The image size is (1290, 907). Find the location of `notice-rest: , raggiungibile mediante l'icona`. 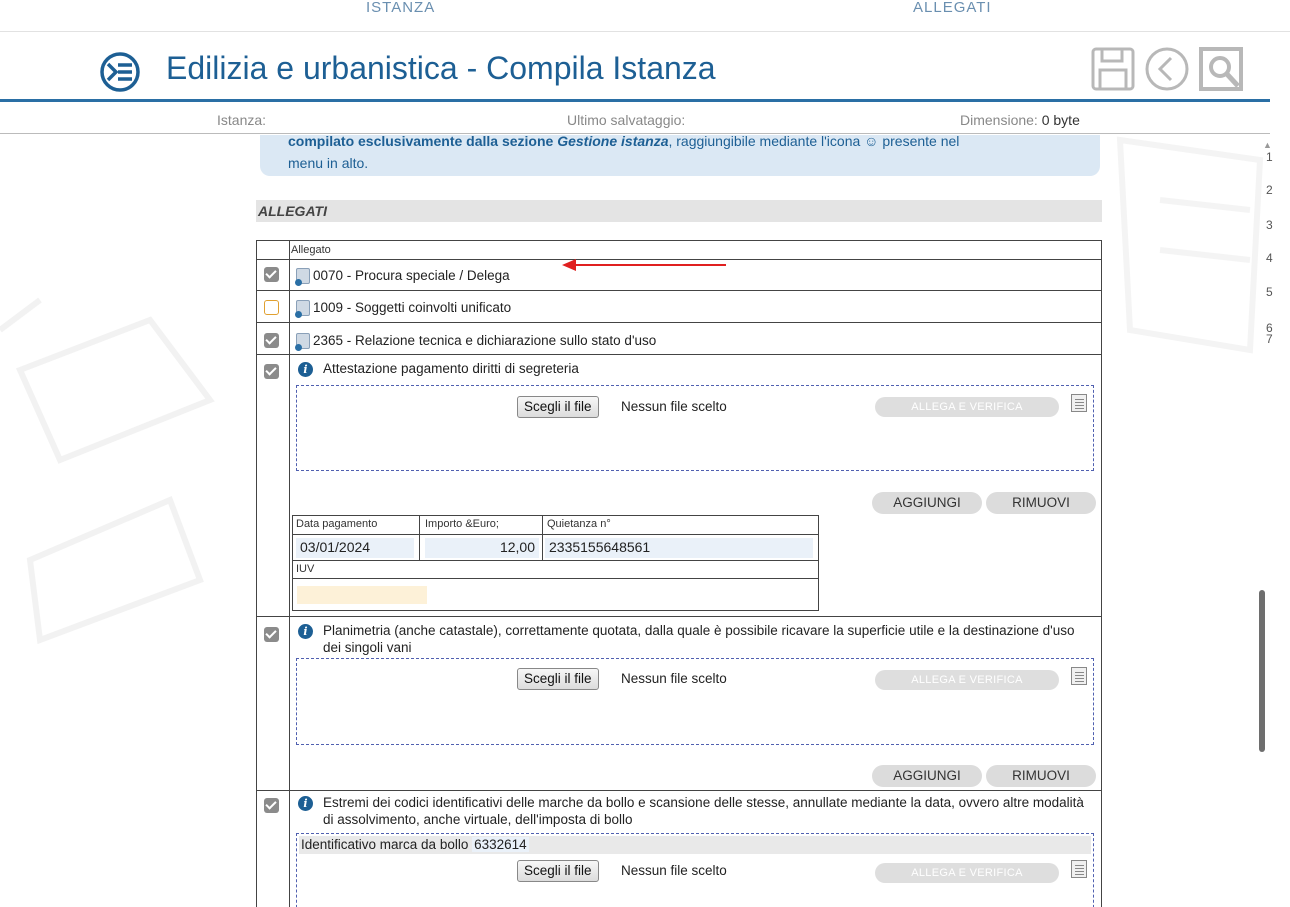

notice-rest: , raggiungibile mediante l'icona is located at coordinates (764, 141).